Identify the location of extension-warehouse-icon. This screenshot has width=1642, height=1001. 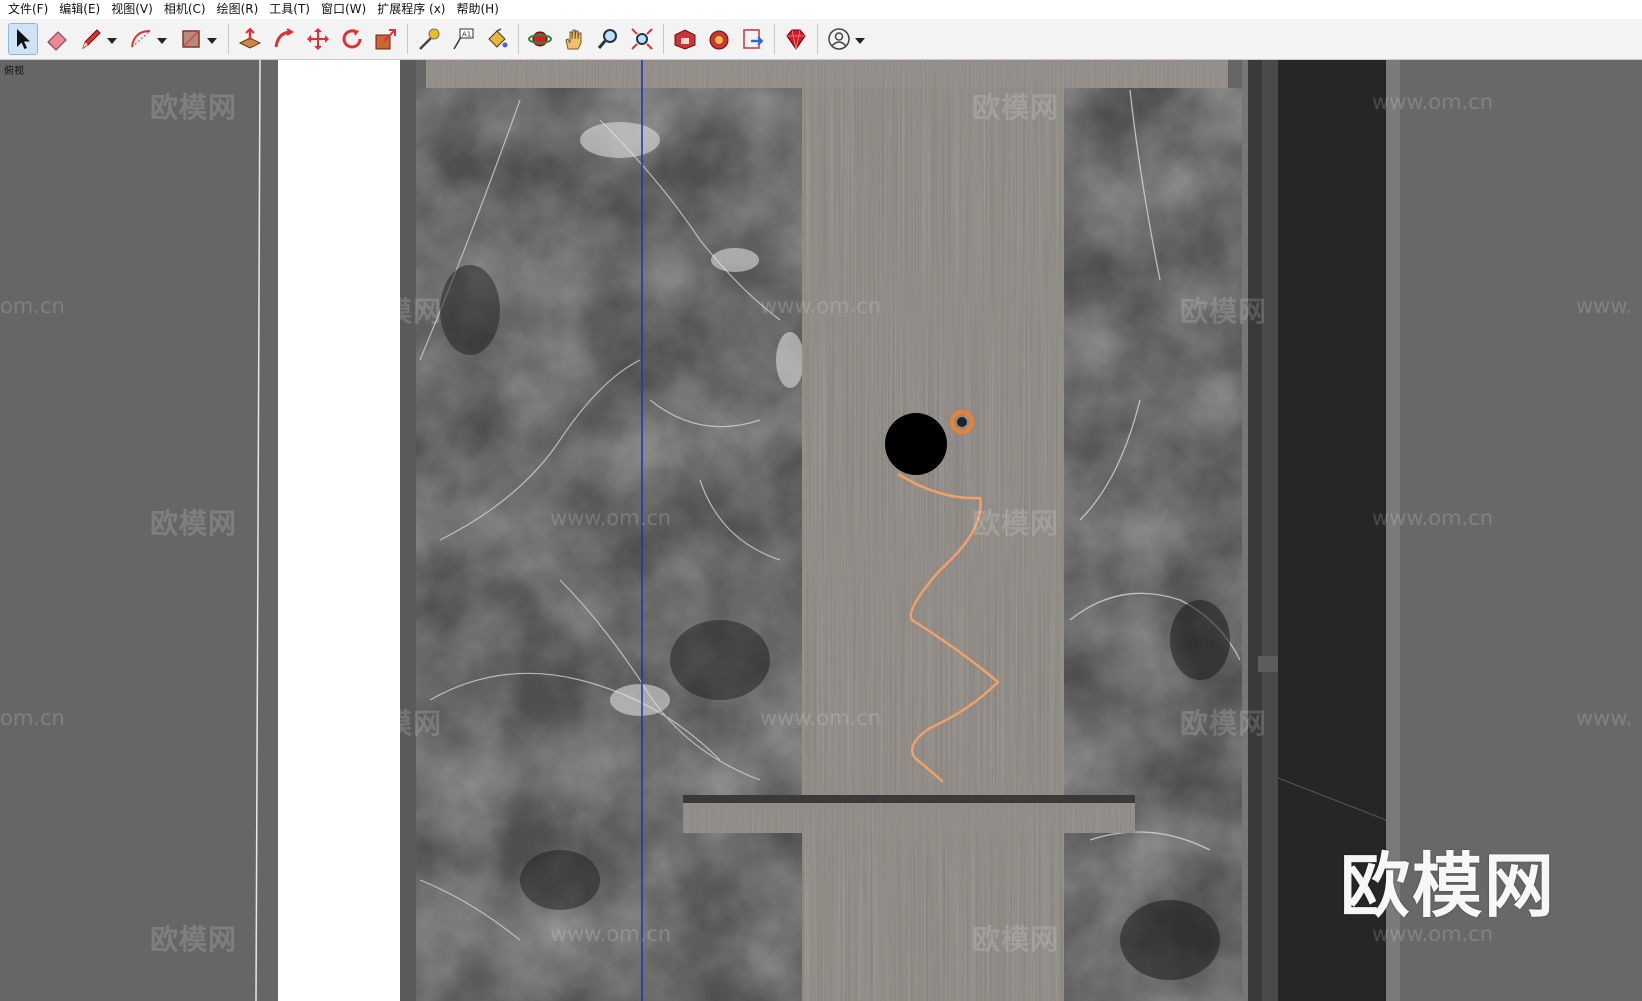
(719, 39).